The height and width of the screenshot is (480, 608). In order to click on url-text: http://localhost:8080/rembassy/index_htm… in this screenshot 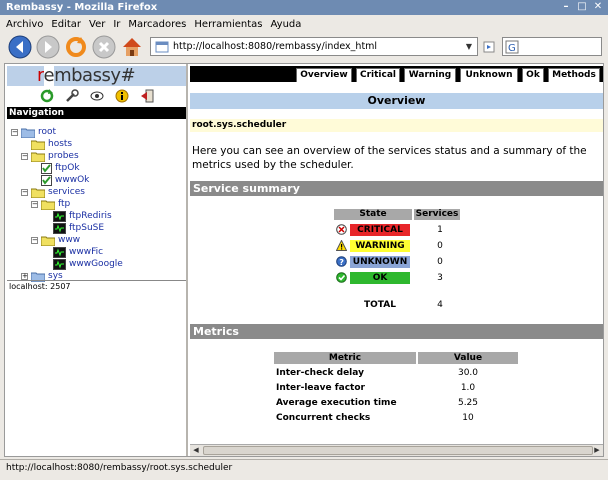, I will do `click(275, 46)`.